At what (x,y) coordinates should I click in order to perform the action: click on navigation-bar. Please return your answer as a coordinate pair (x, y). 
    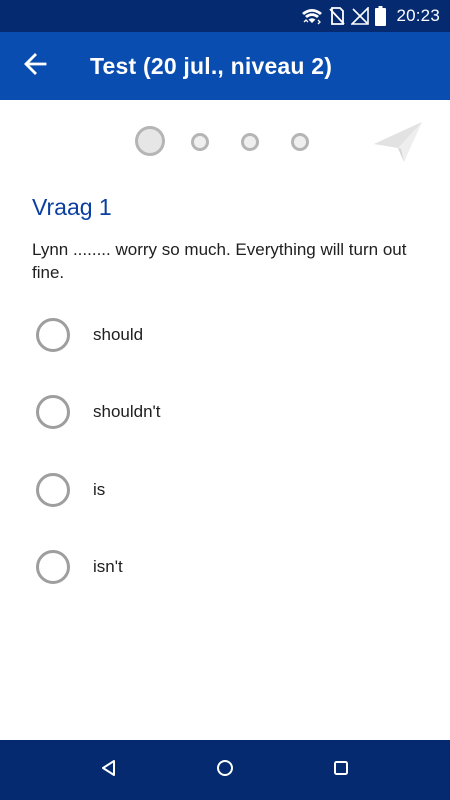
    Looking at the image, I should click on (225, 770).